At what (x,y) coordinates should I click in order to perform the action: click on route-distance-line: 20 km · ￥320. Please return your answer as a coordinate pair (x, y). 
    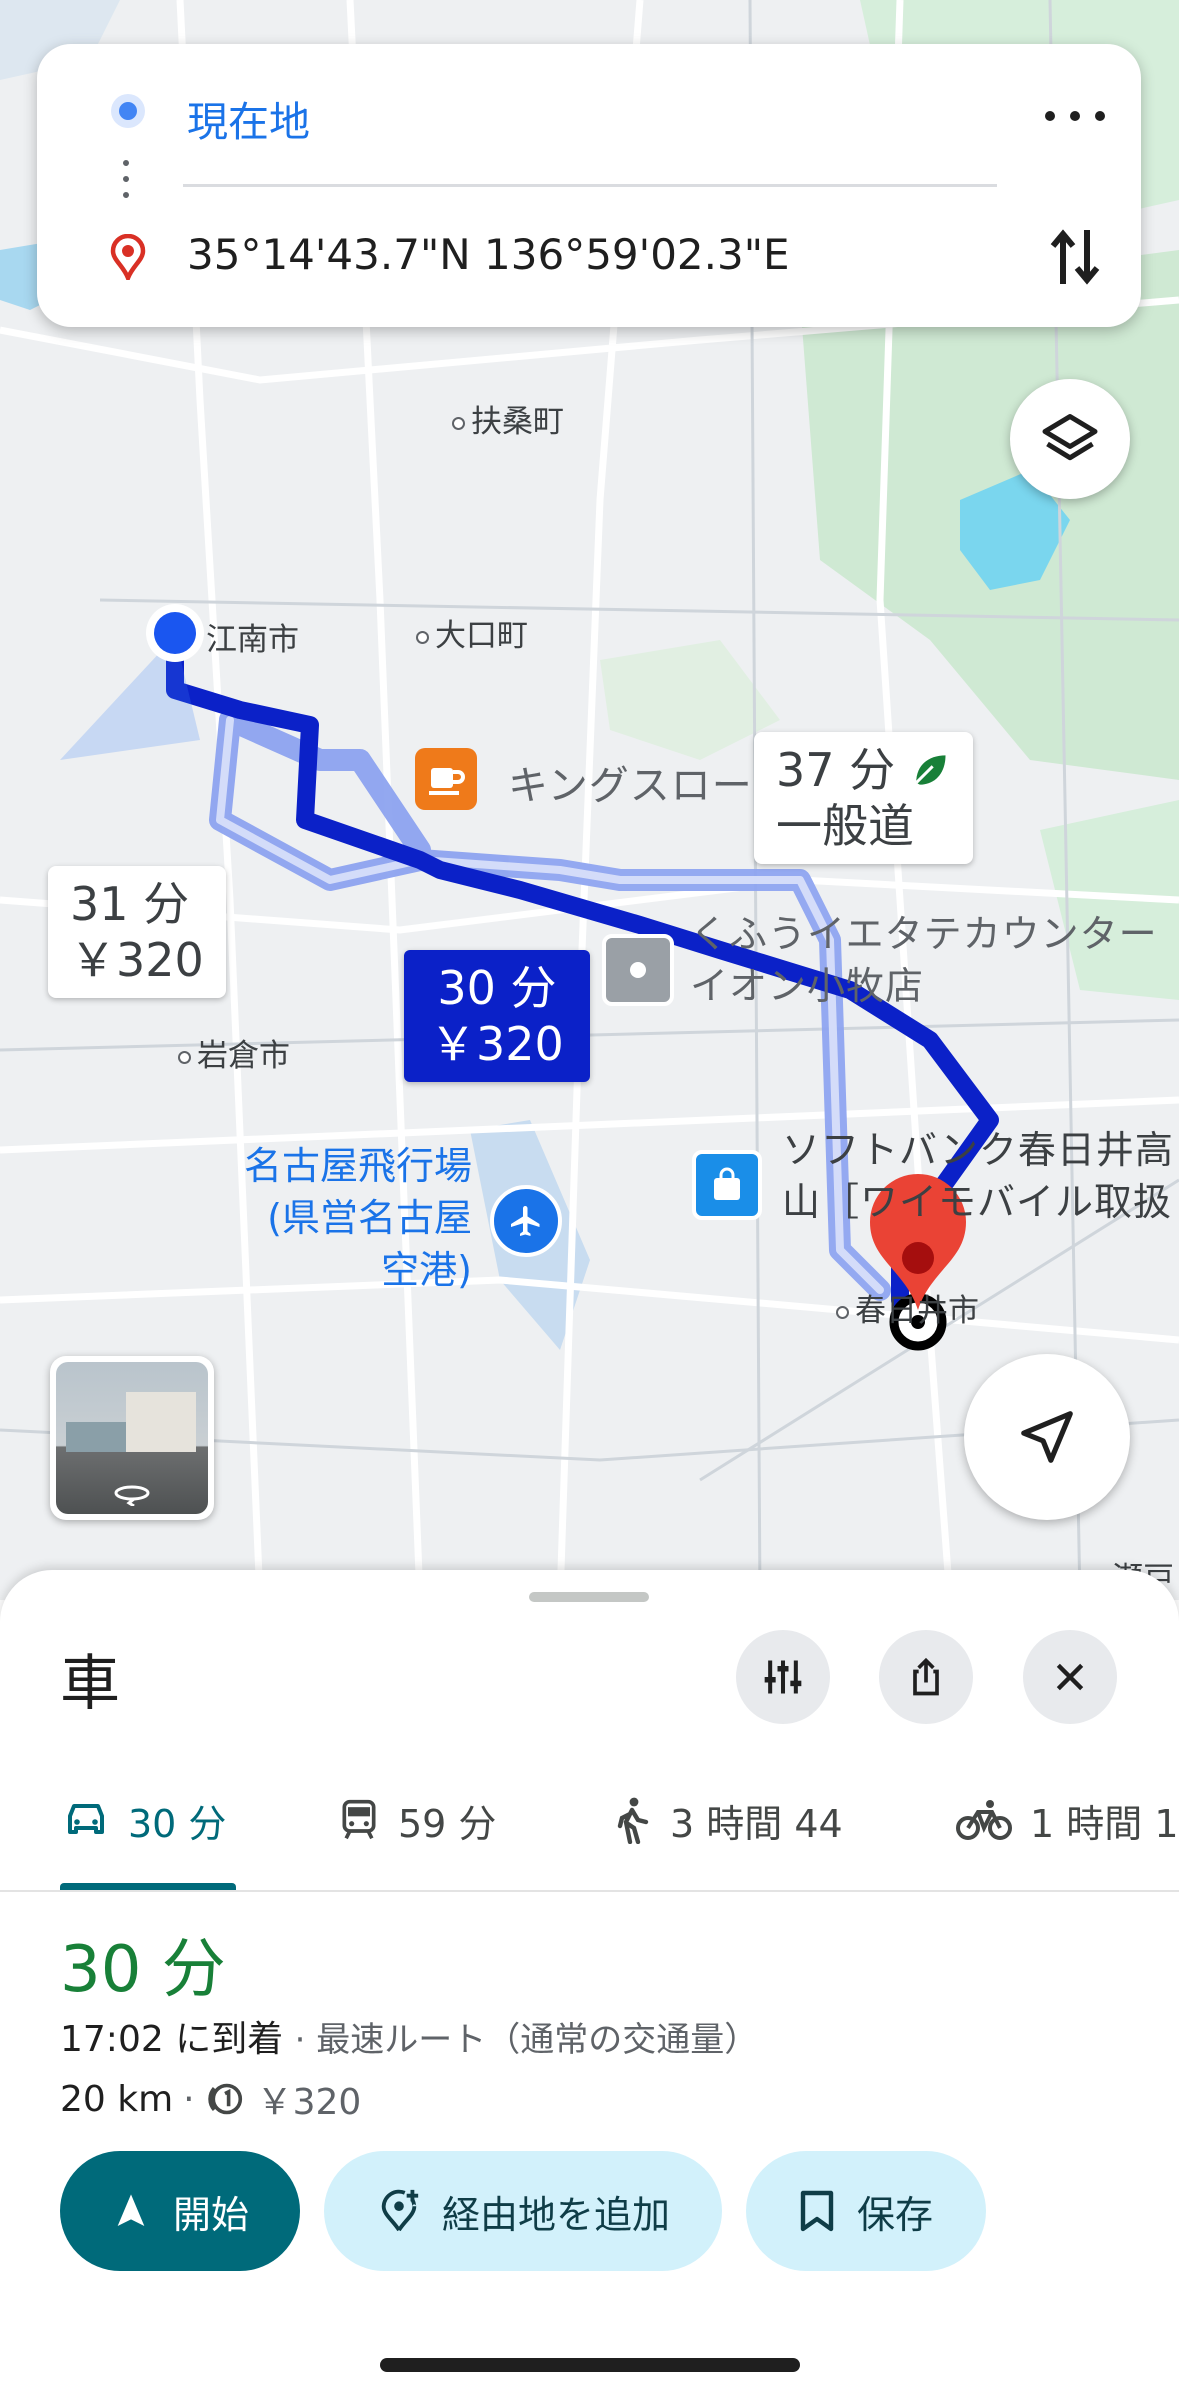
    Looking at the image, I should click on (210, 2099).